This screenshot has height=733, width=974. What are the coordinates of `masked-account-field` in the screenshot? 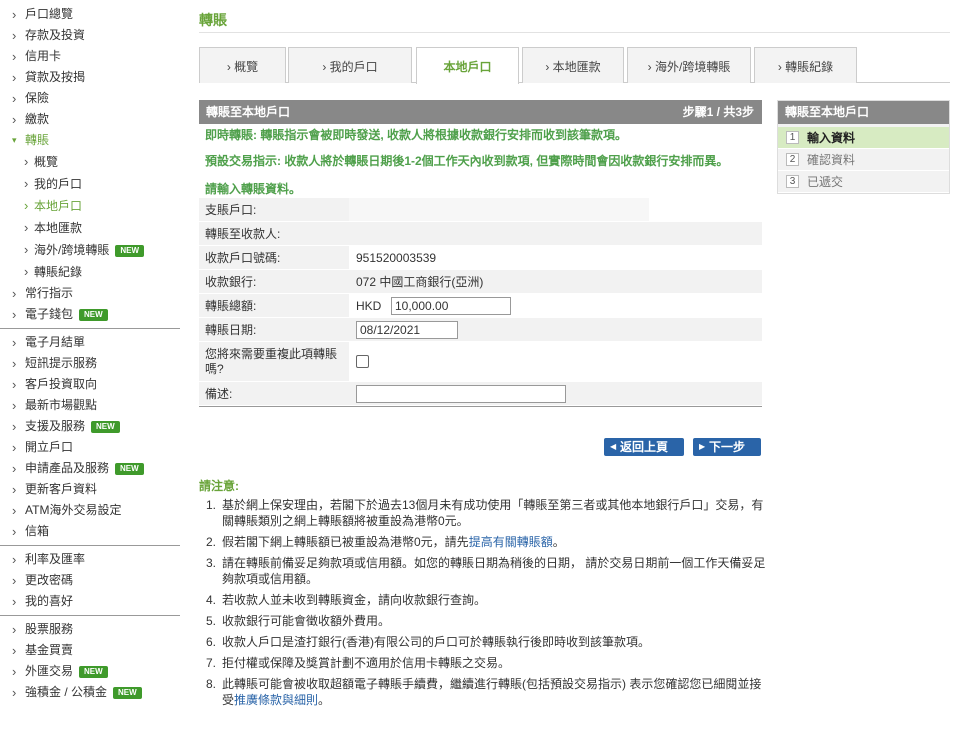 It's located at (499, 209).